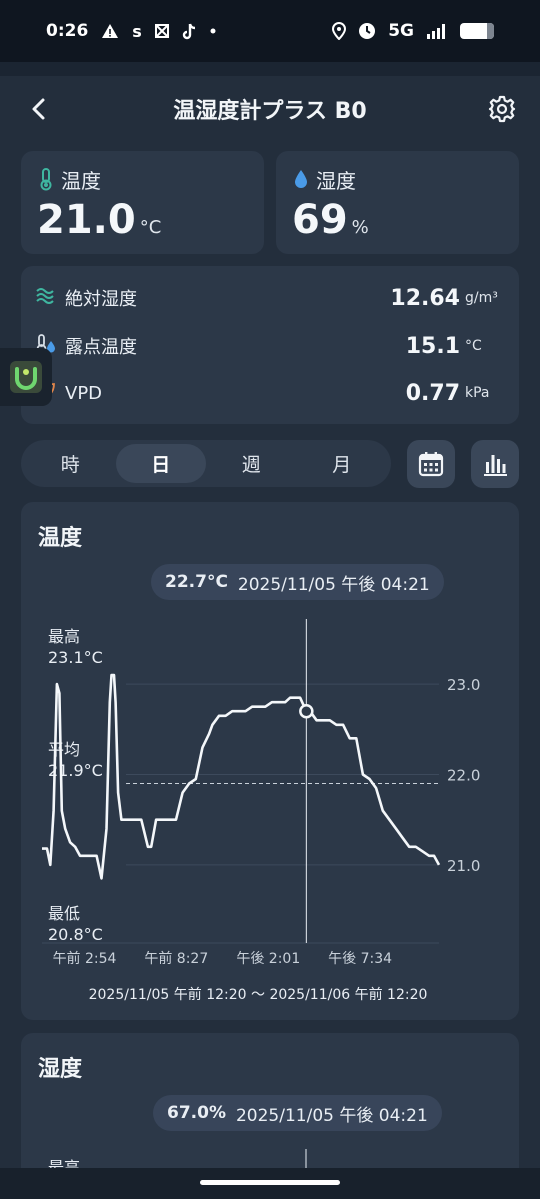  I want to click on bar-chart-icon, so click(495, 465).